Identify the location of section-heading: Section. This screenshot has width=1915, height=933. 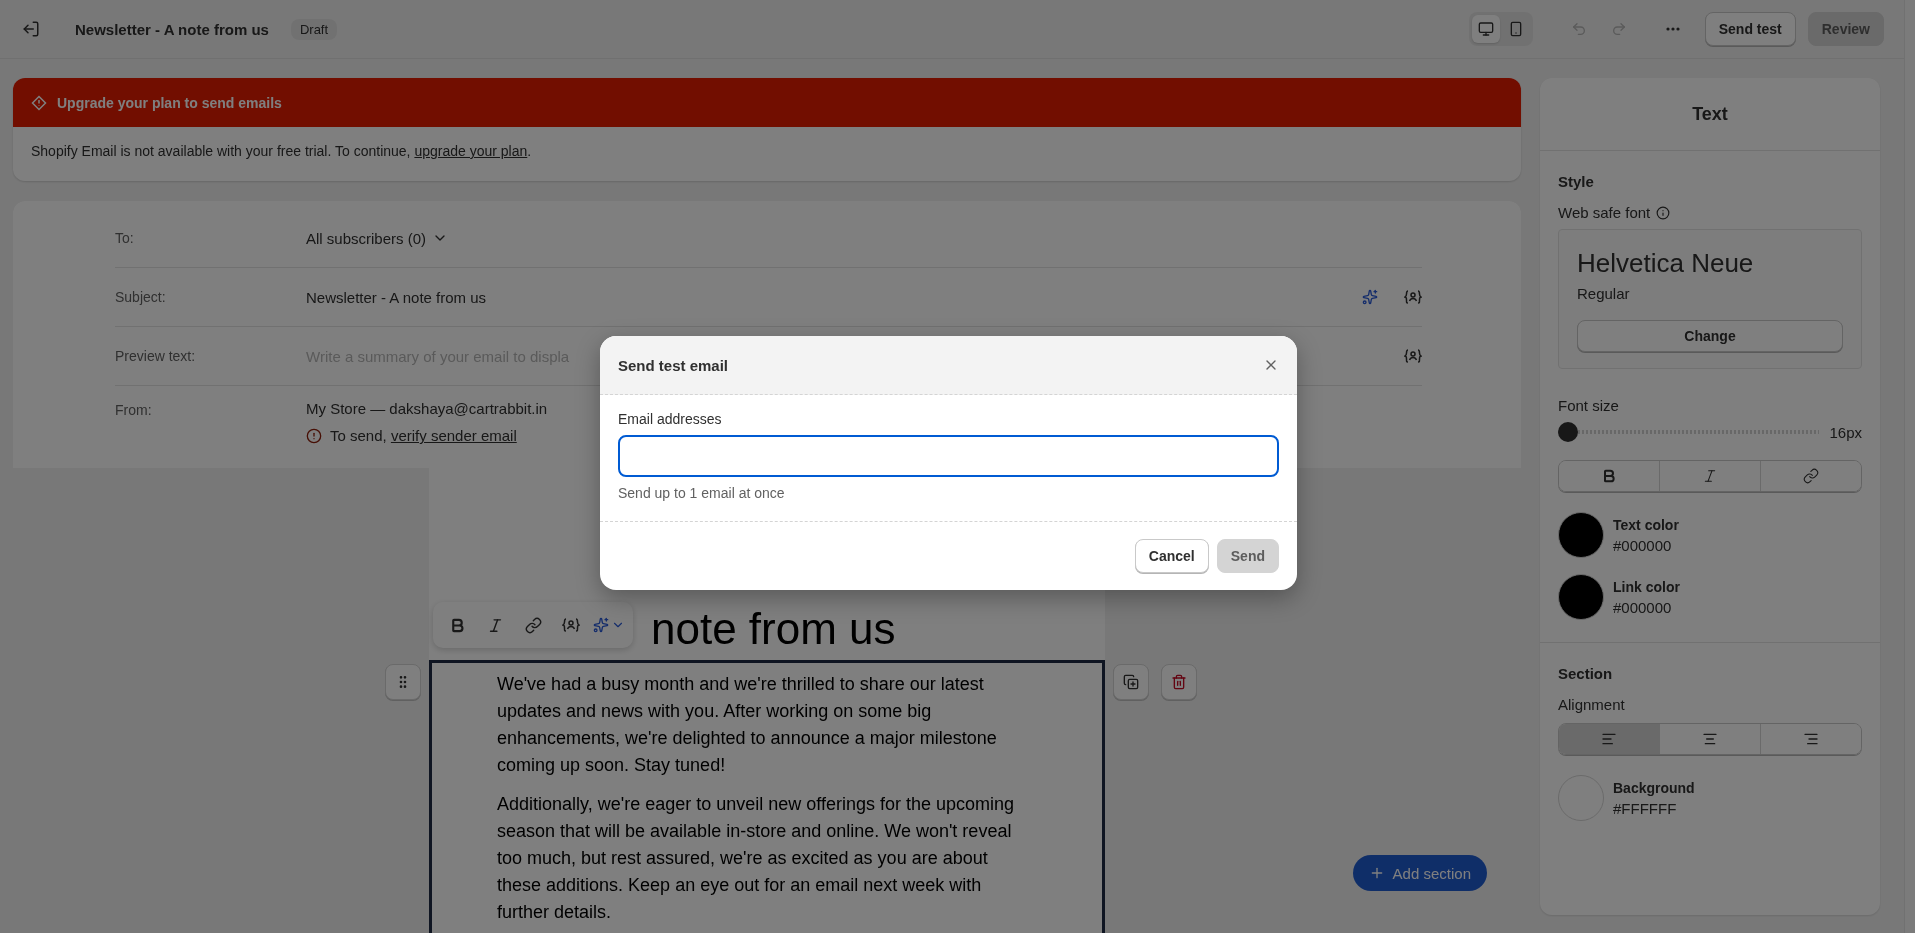
(1586, 673).